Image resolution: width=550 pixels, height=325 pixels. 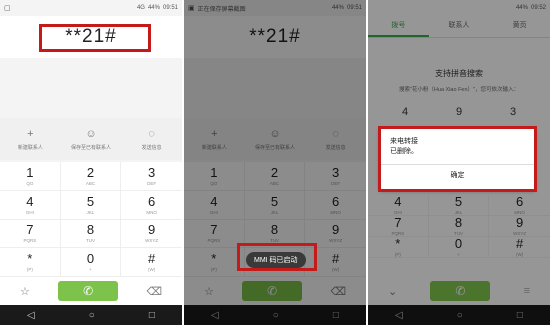 I want to click on backspace-icon: ⌫, so click(x=154, y=291).